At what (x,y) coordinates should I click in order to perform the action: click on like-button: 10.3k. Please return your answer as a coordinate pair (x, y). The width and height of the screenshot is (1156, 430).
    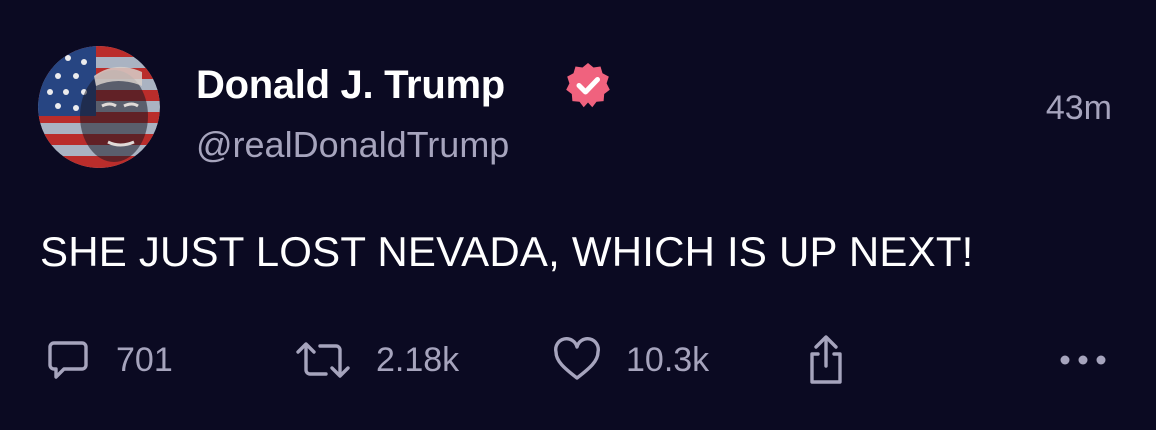
    Looking at the image, I should click on (630, 360).